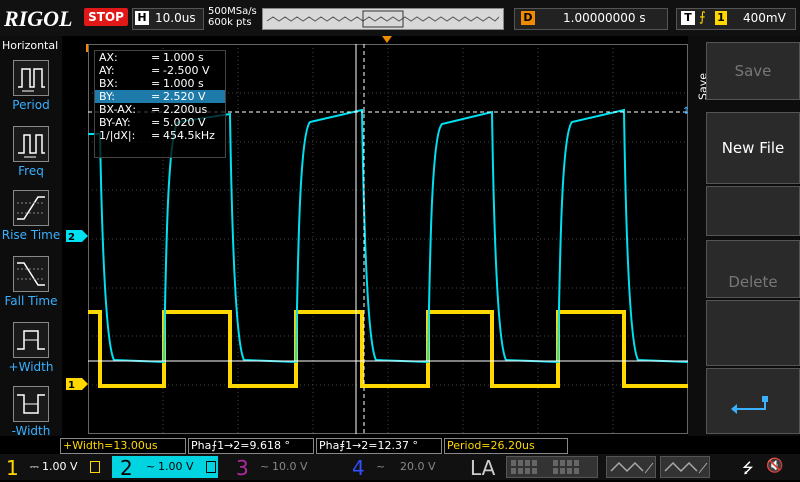  I want to click on ch1-marker-label: 1, so click(71, 385).